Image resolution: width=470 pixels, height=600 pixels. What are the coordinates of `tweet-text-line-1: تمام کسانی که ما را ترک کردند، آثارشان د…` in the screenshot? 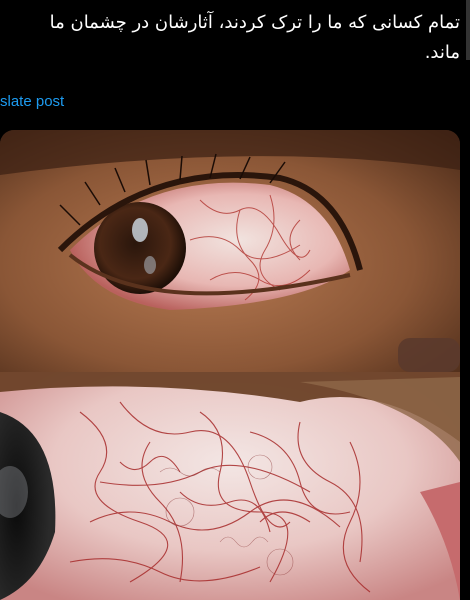 It's located at (254, 22).